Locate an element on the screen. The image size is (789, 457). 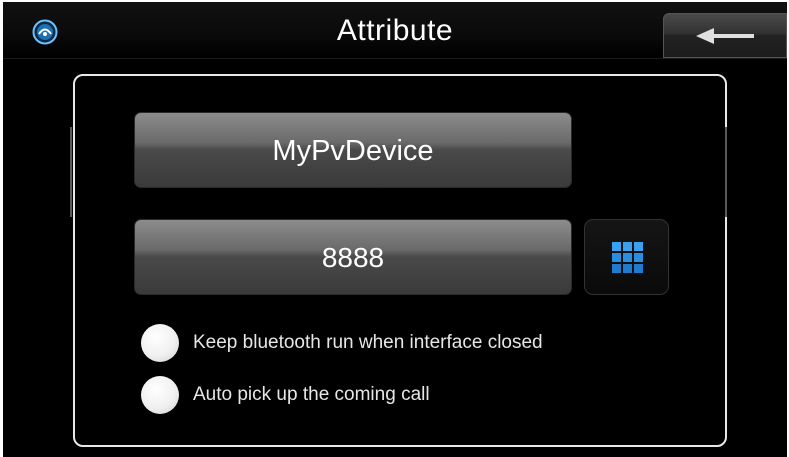
option-label: Keep bluetooth run when interface closed is located at coordinates (368, 342).